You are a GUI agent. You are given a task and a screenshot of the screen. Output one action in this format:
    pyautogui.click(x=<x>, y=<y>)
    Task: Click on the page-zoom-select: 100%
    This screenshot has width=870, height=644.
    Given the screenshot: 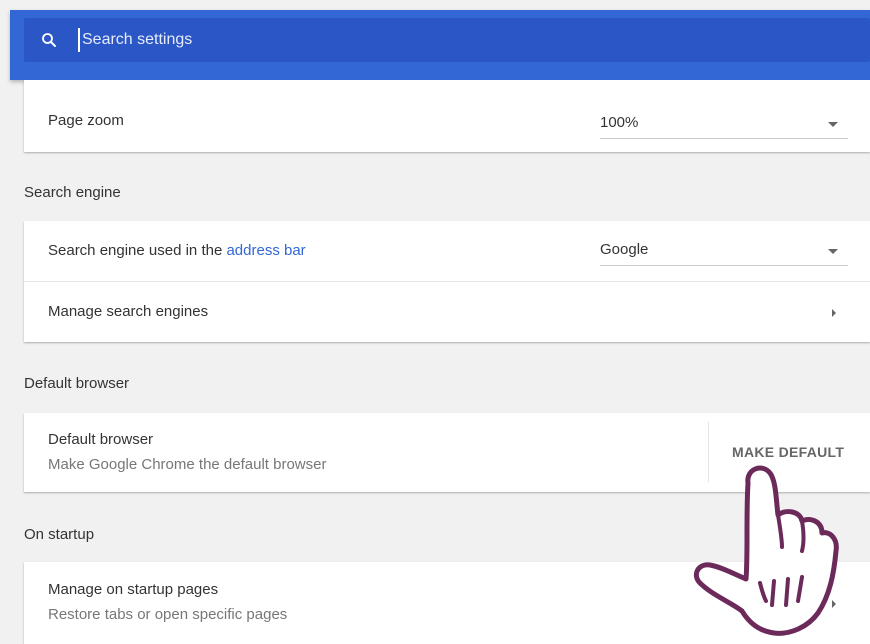 What is the action you would take?
    pyautogui.click(x=724, y=123)
    